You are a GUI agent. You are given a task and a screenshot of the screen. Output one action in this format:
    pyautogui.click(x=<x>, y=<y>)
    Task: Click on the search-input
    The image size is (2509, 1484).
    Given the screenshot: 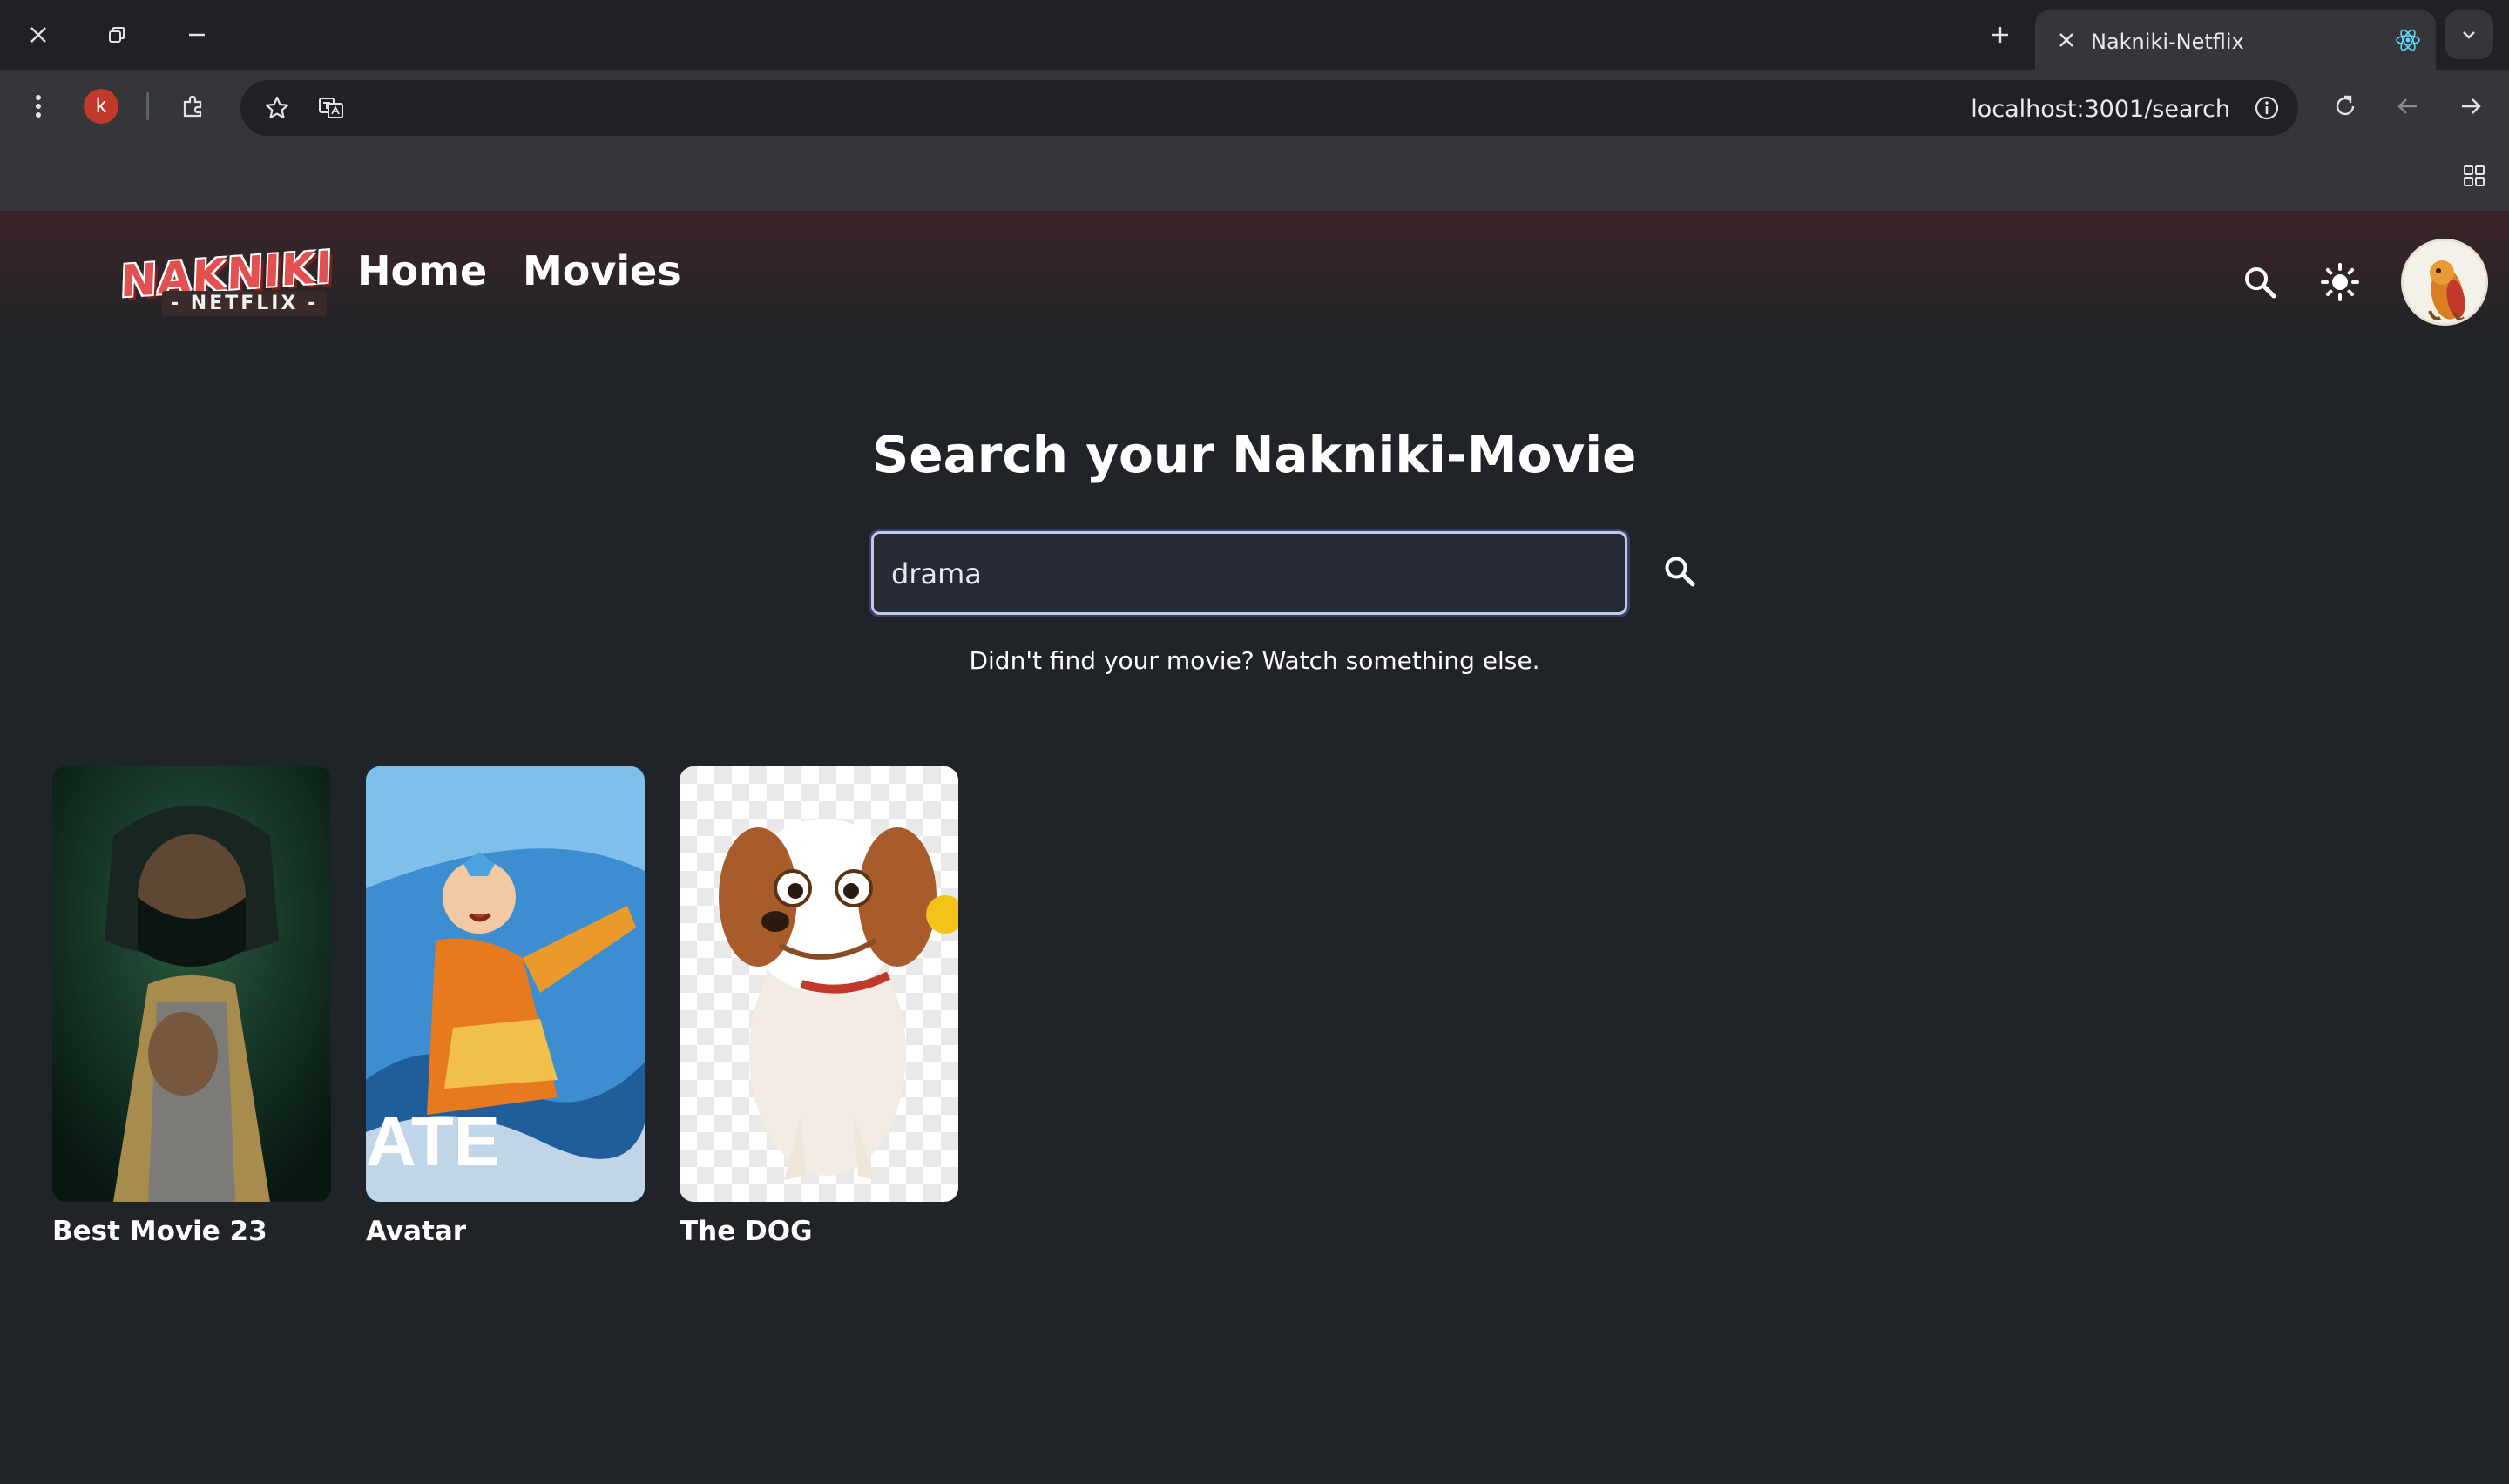 What is the action you would take?
    pyautogui.click(x=1248, y=574)
    